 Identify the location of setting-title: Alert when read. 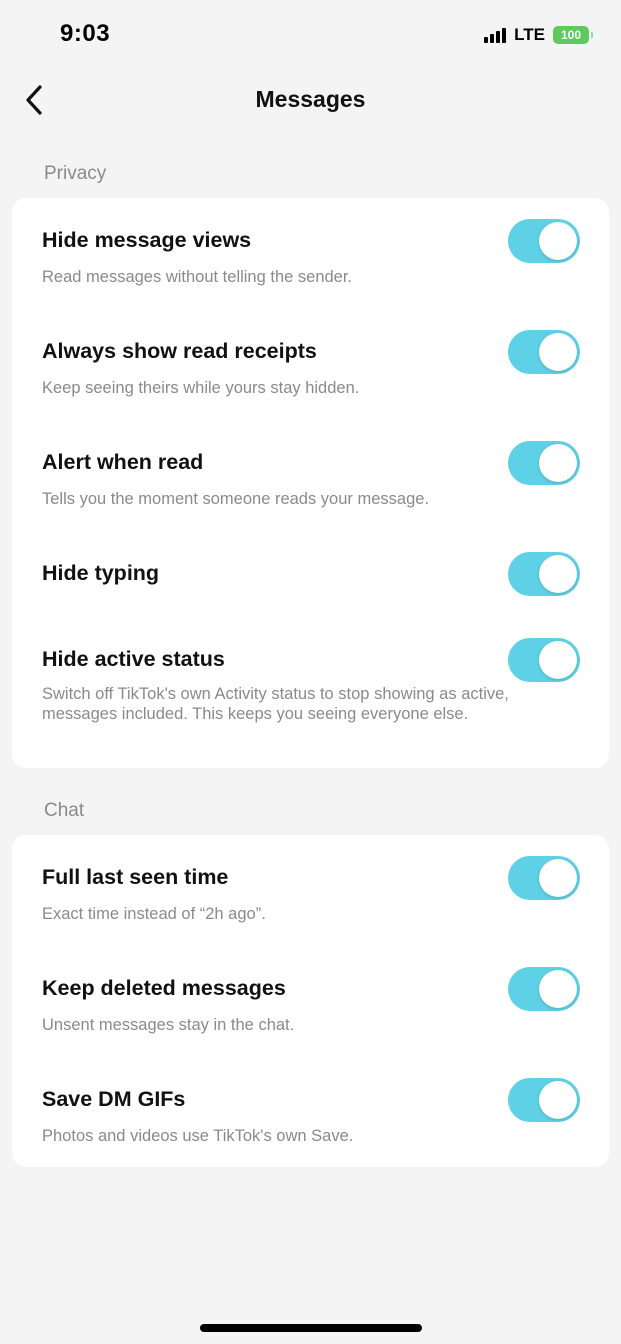
(123, 462).